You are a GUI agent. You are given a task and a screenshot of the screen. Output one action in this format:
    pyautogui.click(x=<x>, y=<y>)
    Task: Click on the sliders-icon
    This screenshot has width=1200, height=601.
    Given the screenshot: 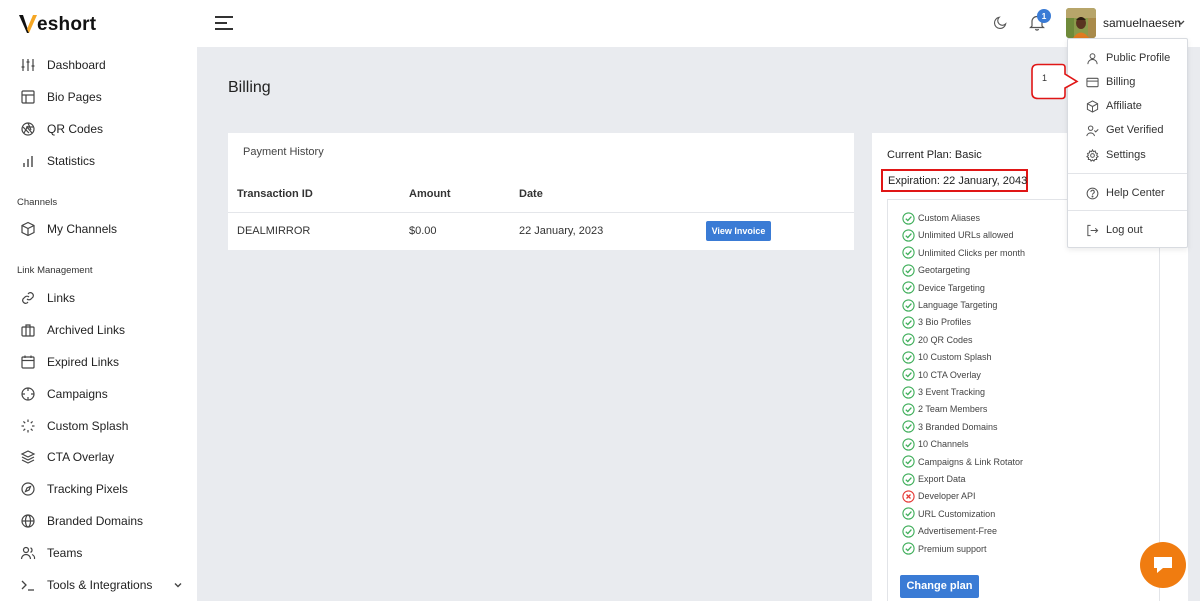 What is the action you would take?
    pyautogui.click(x=28, y=65)
    